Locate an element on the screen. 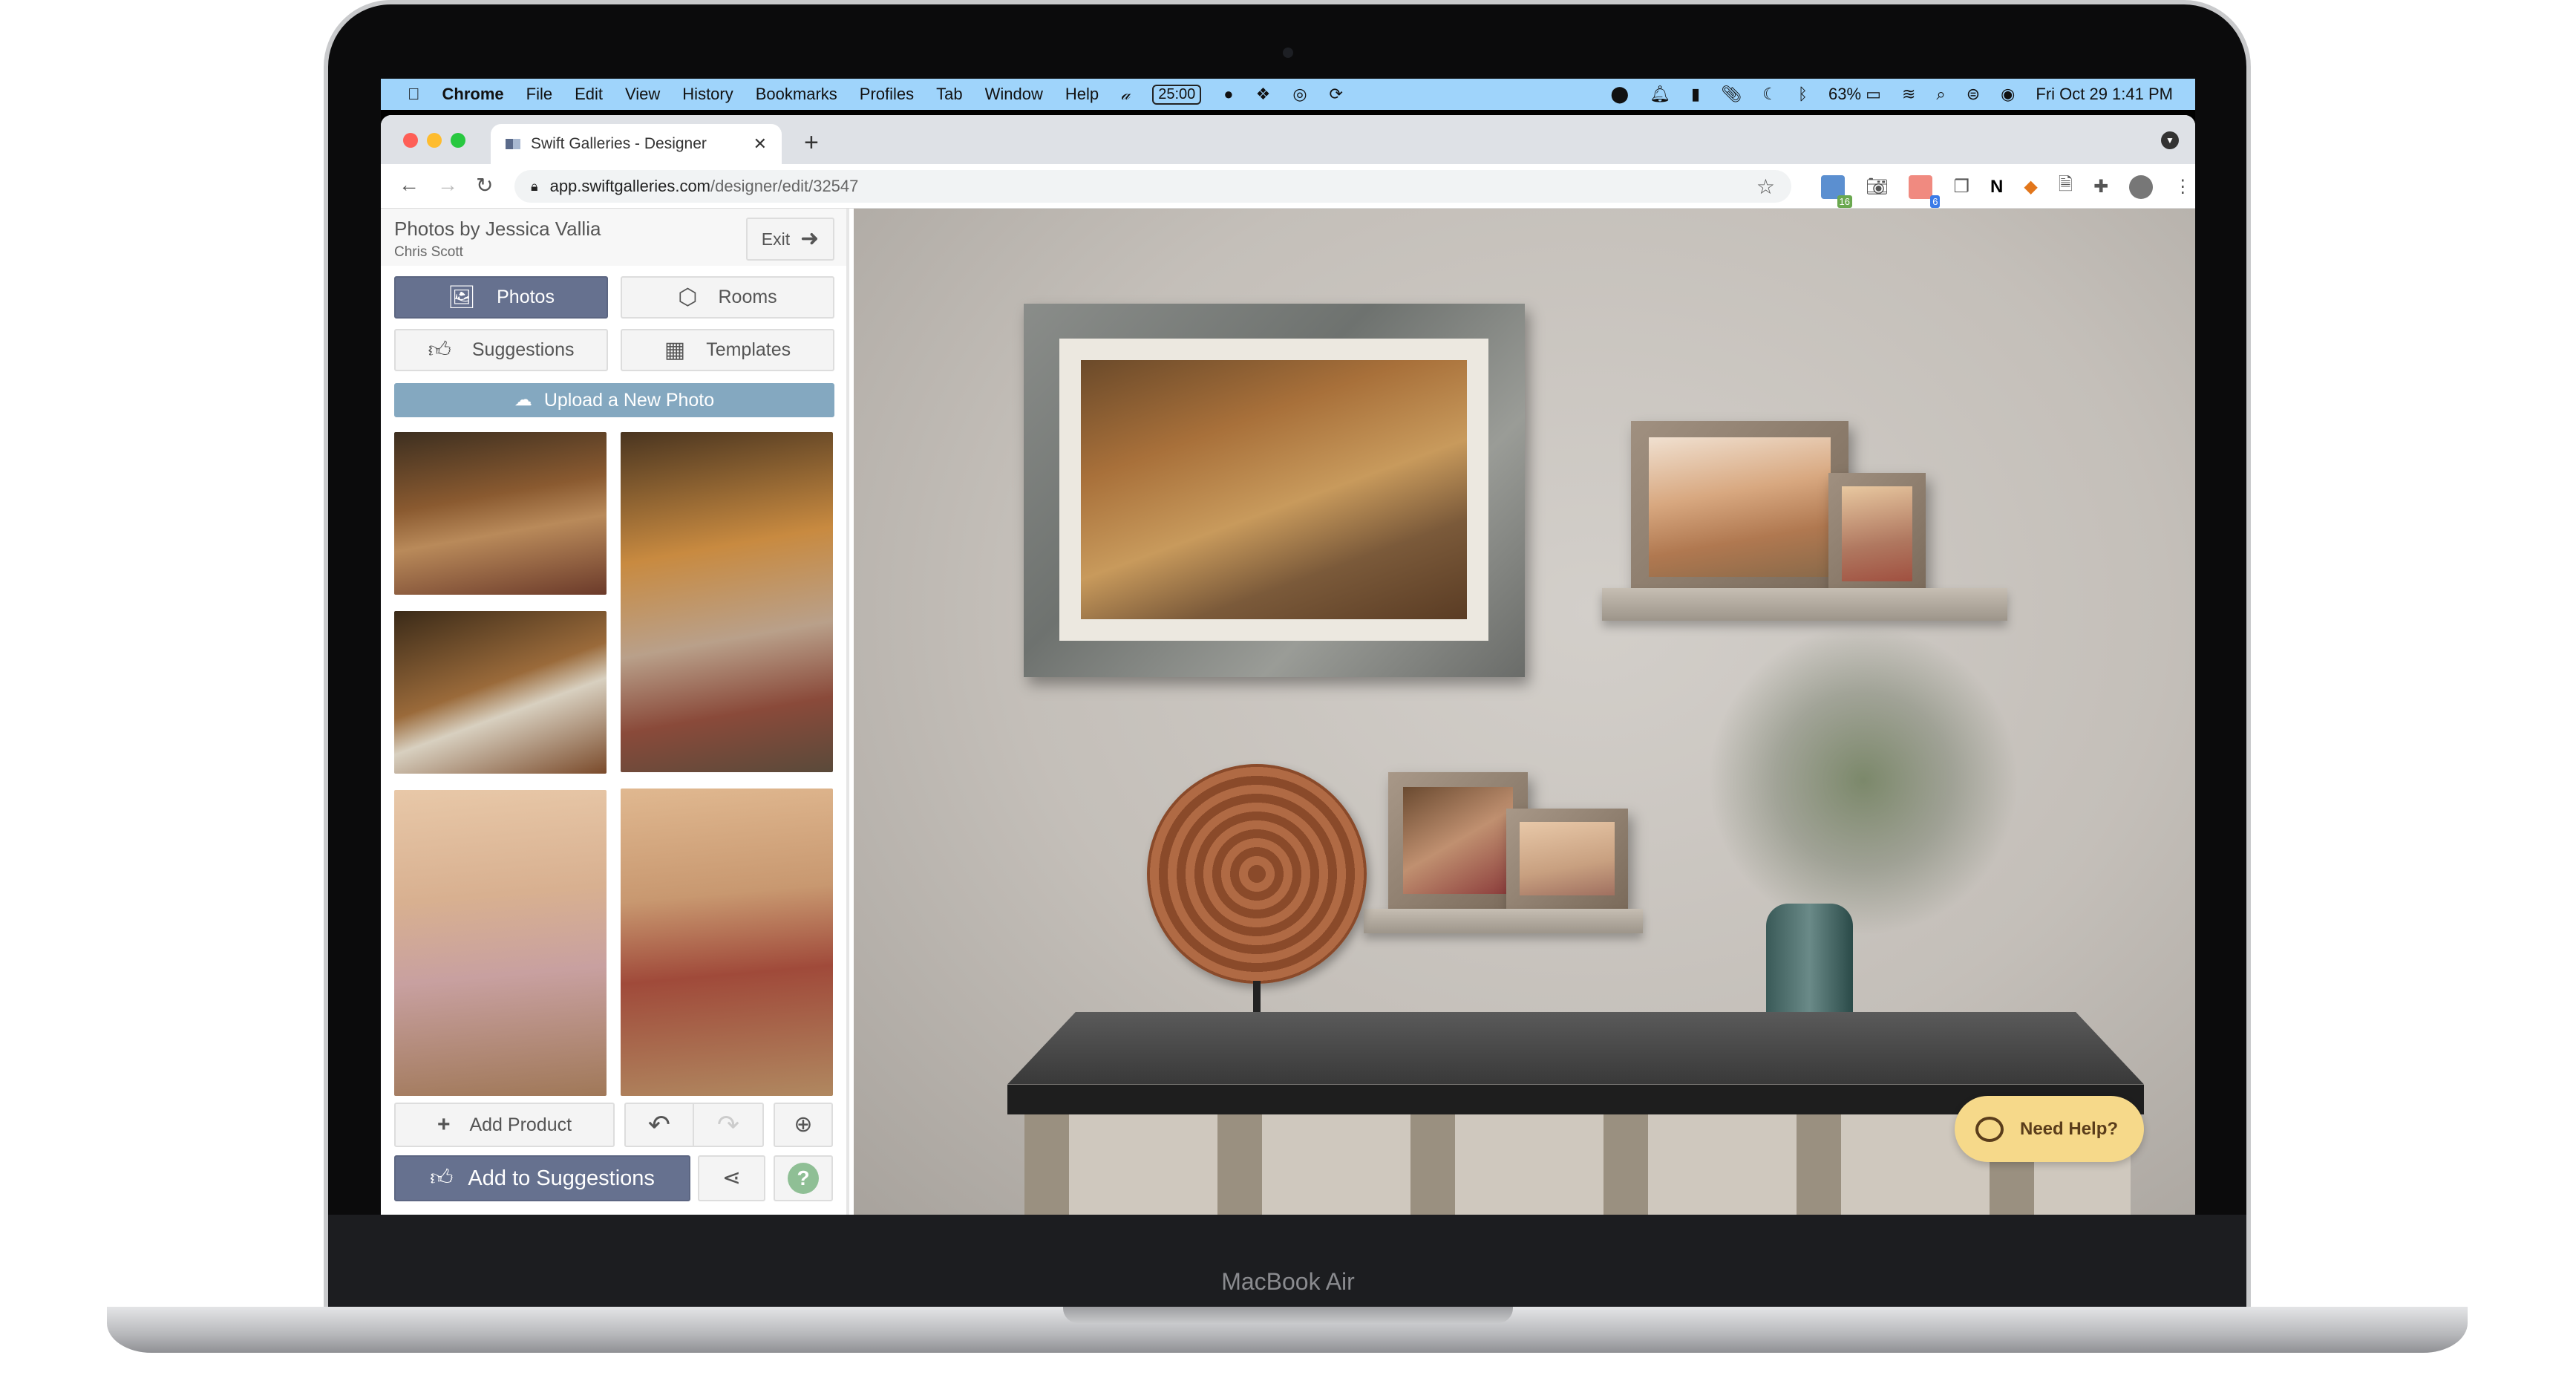 The width and height of the screenshot is (2576, 1381). bluetooth-icon: ᛒ is located at coordinates (1803, 94).